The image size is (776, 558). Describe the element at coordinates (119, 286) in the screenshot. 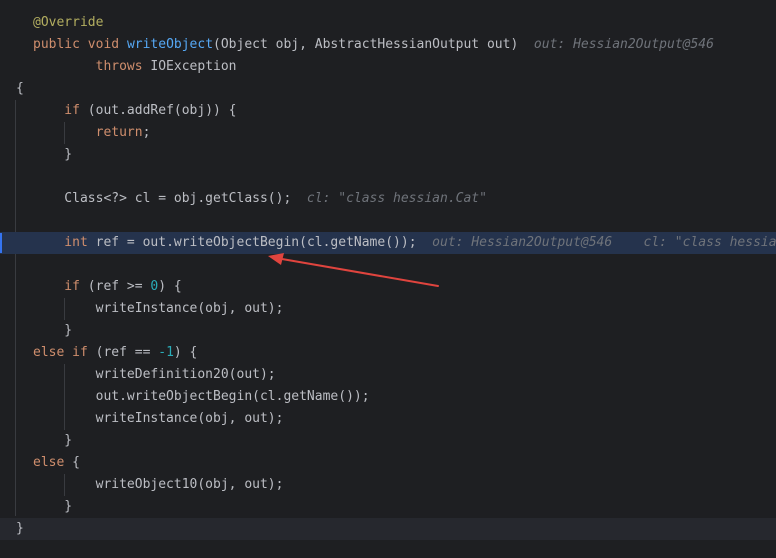

I see `code-token: (ref >=` at that location.